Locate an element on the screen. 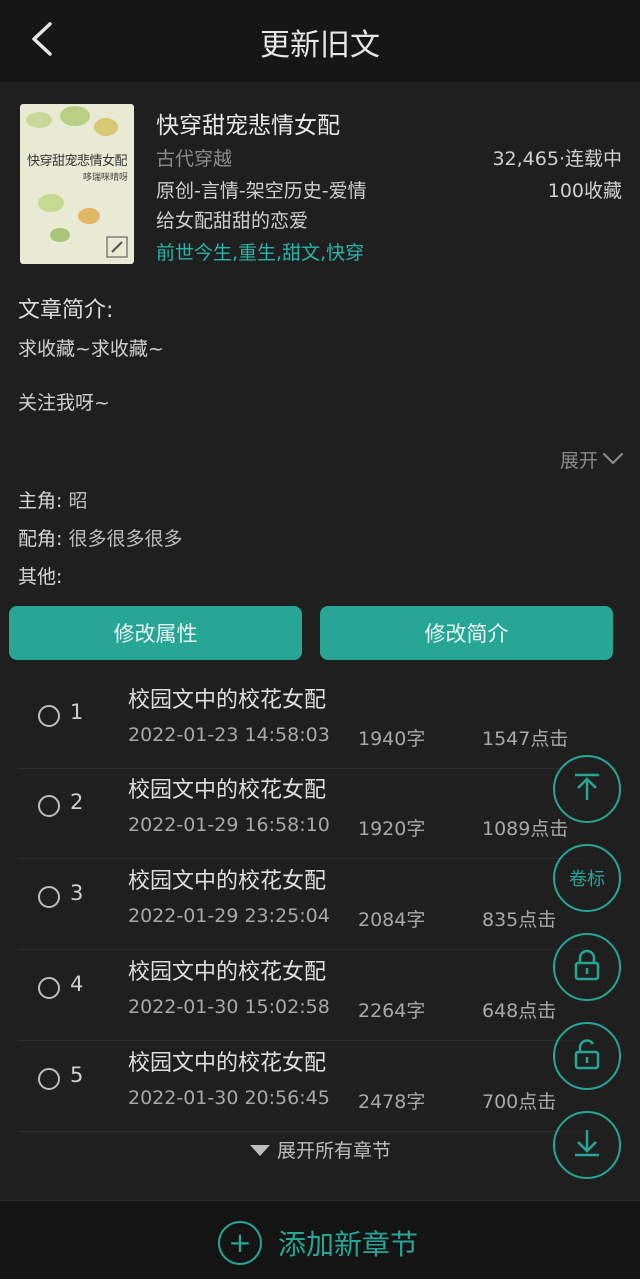 The width and height of the screenshot is (640, 1279). chapter-date: 2022-01-30 15:02:58 is located at coordinates (229, 1007).